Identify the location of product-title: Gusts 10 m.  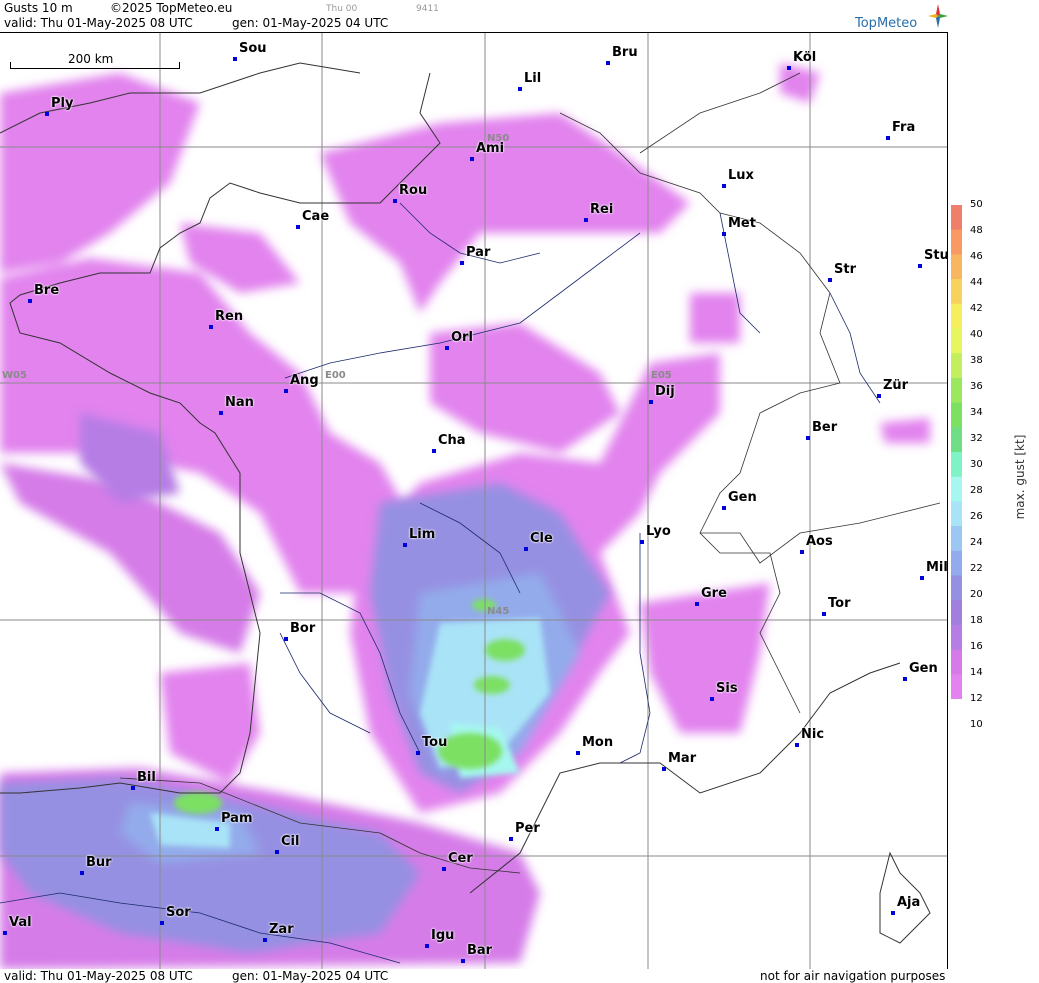
(38, 8).